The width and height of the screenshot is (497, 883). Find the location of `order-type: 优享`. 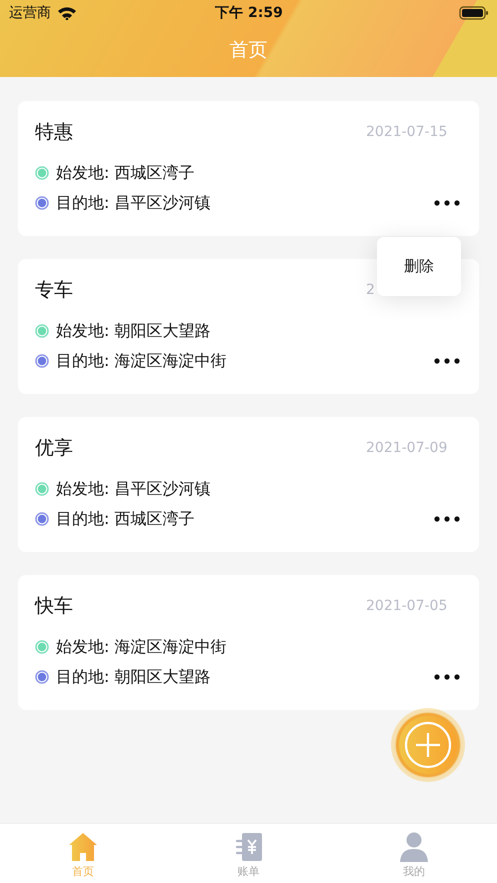

order-type: 优享 is located at coordinates (54, 448).